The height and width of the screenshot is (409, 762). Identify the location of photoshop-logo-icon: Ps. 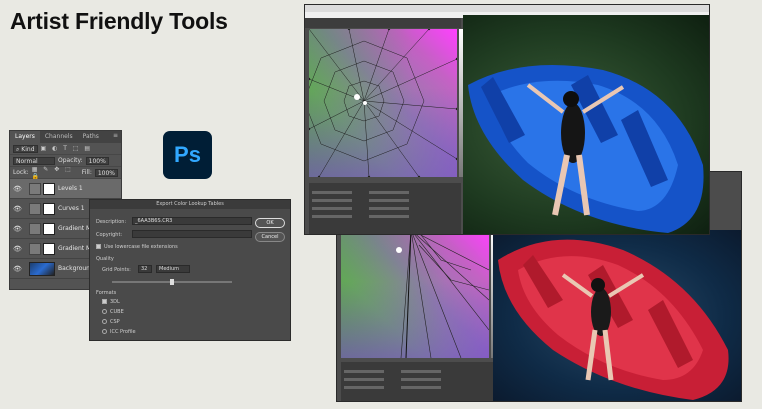
(187, 155).